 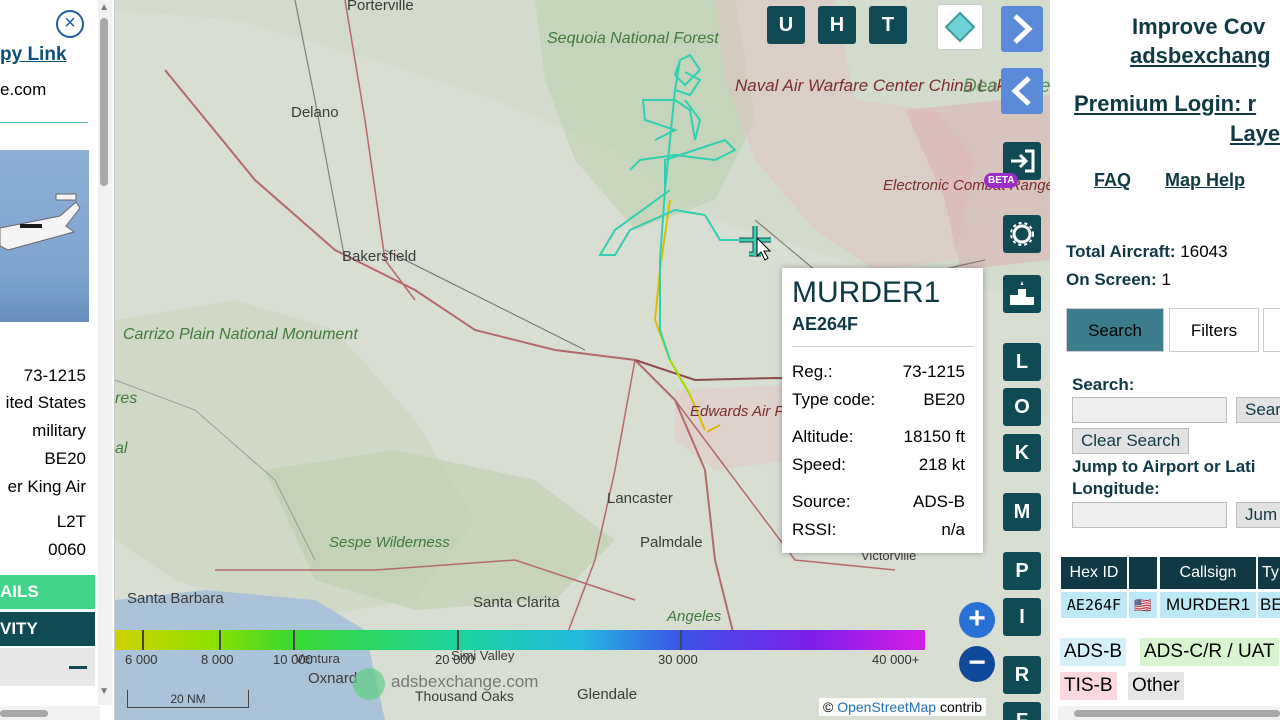 What do you see at coordinates (886, 707) in the screenshot?
I see `osm-link: OpenStreetMap` at bounding box center [886, 707].